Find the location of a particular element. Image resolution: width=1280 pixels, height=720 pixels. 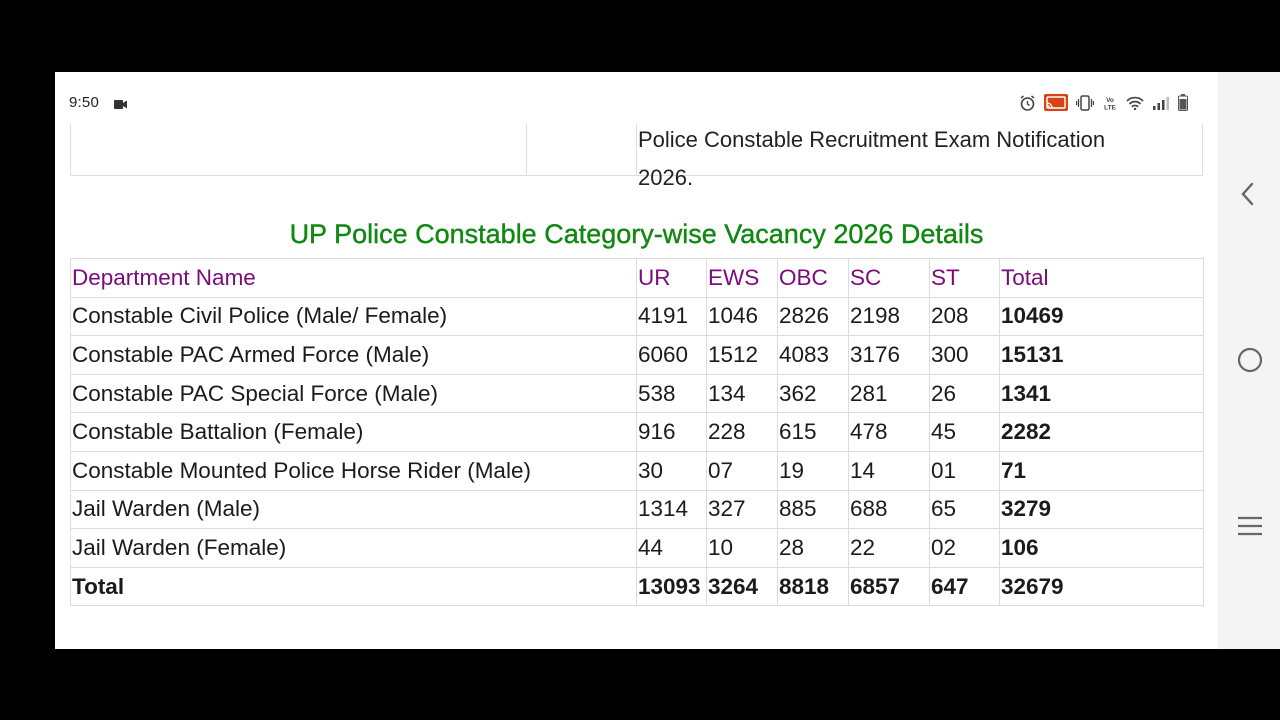

total-cell: 15131 is located at coordinates (1101, 355).